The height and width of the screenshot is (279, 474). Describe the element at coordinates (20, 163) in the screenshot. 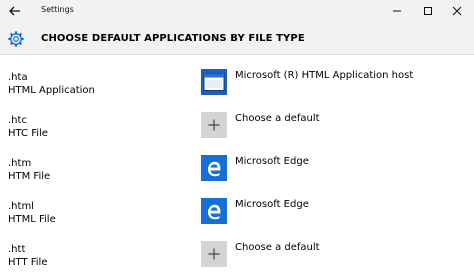

I see `file-extension: .htm` at that location.